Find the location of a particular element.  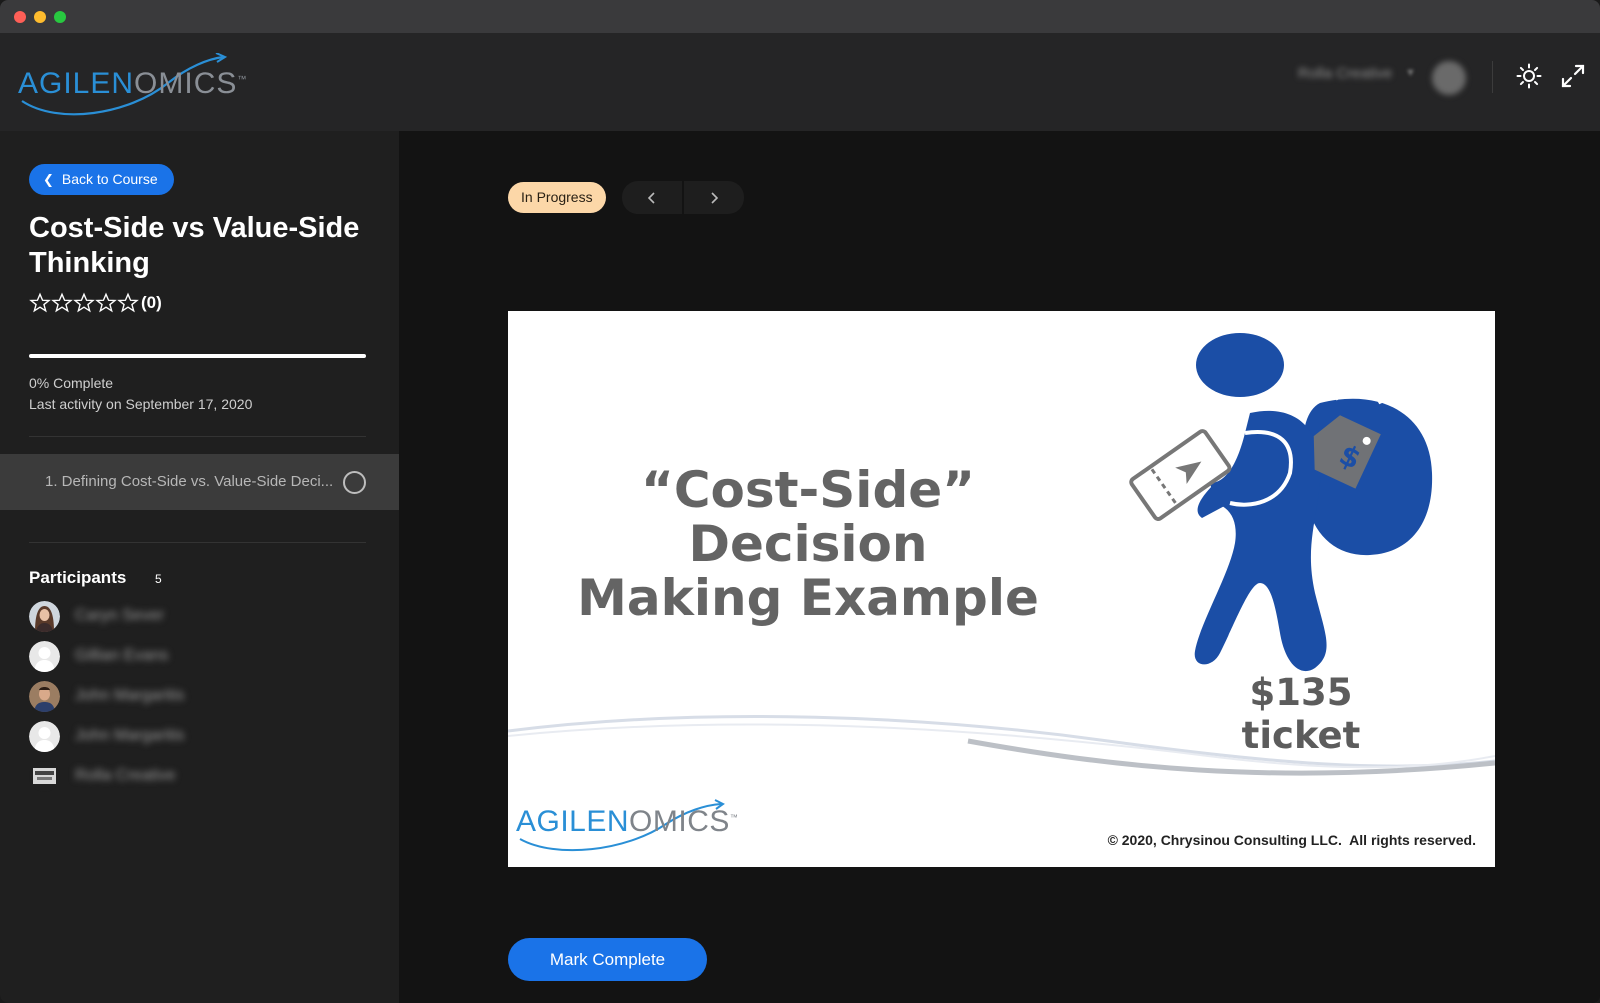

expand-icon is located at coordinates (1573, 76).